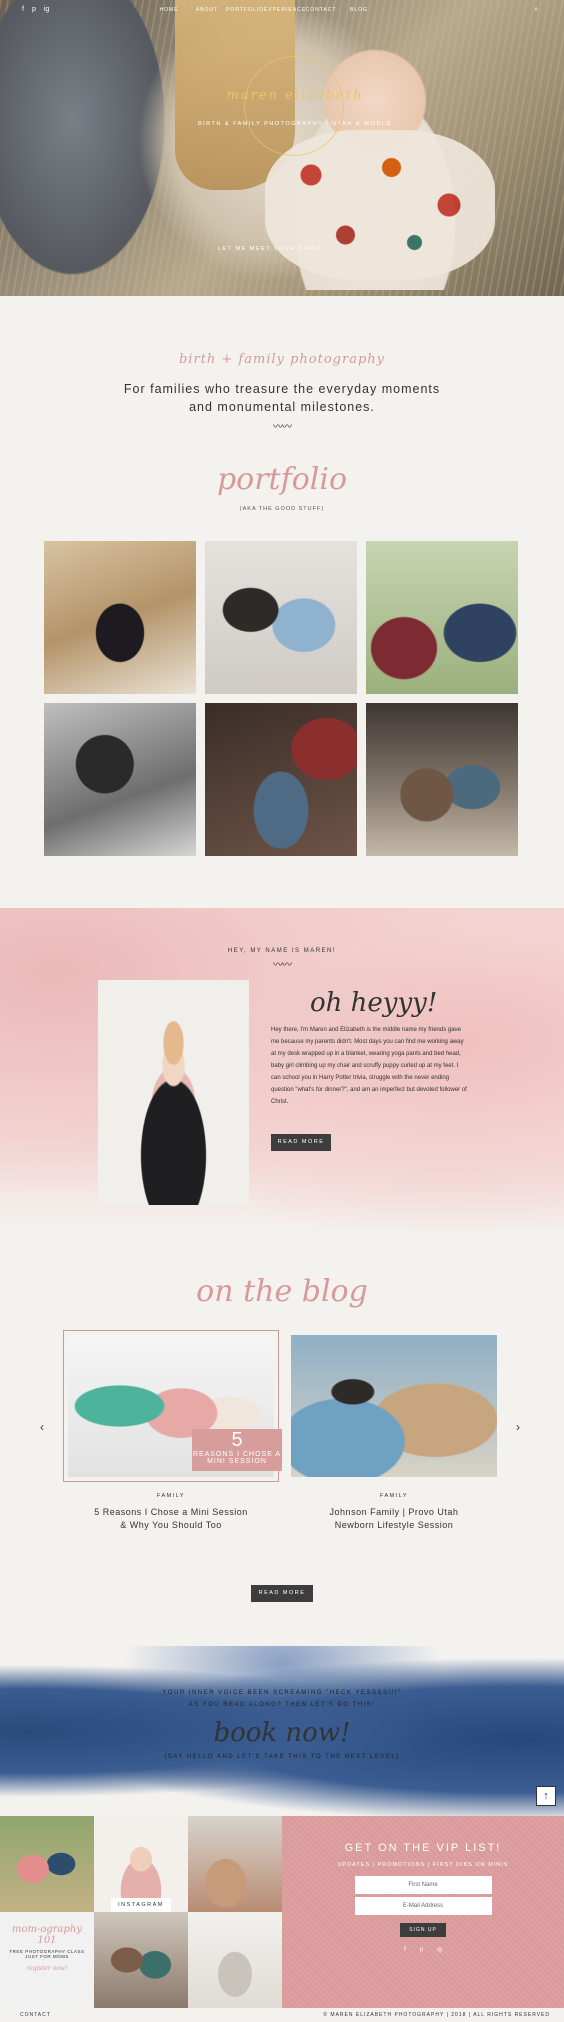  Describe the element at coordinates (423, 1906) in the screenshot. I see `email-field: E-Mail Address` at that location.